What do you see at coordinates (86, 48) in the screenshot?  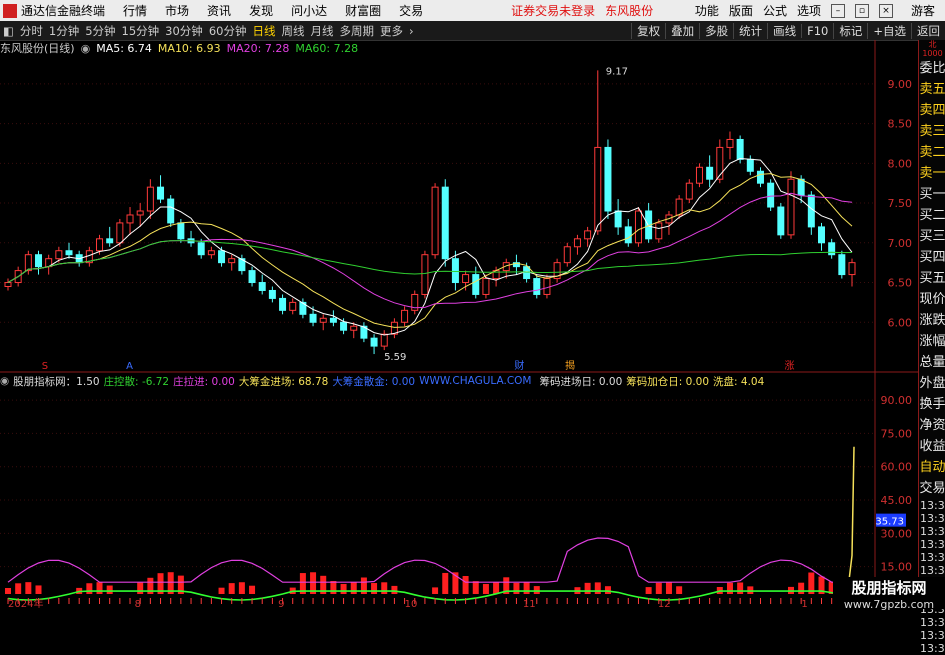 I see `settings-icon: ◉` at bounding box center [86, 48].